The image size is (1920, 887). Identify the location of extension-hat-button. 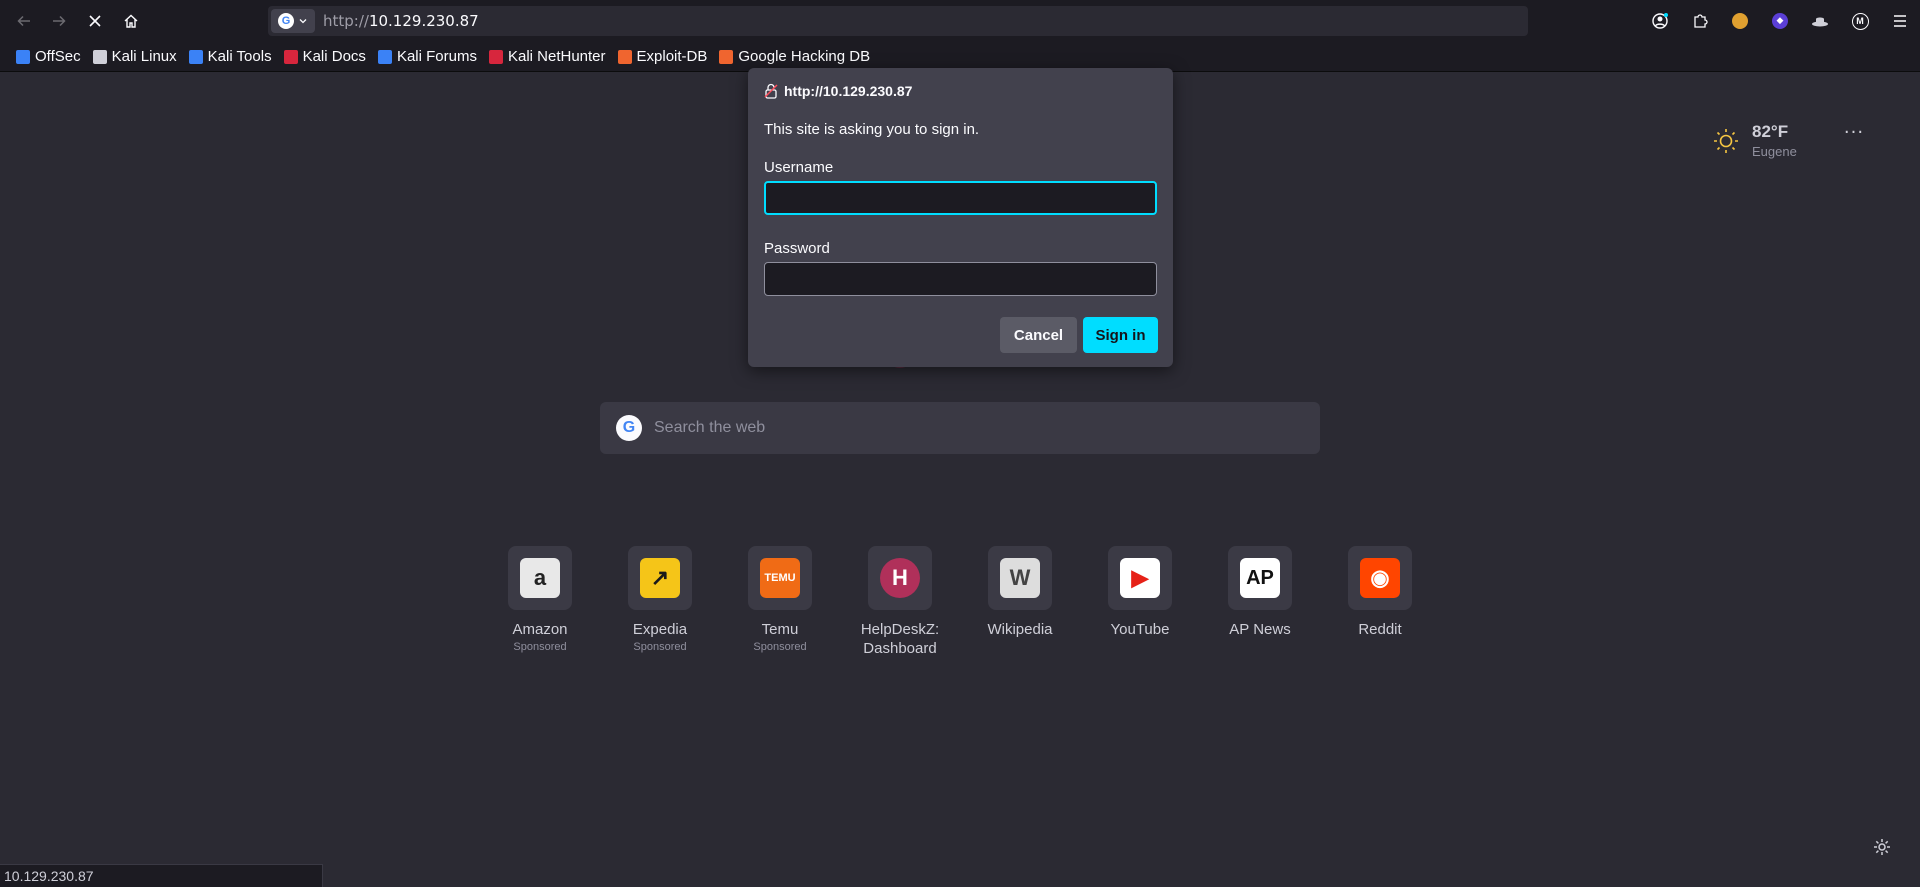
(1820, 21).